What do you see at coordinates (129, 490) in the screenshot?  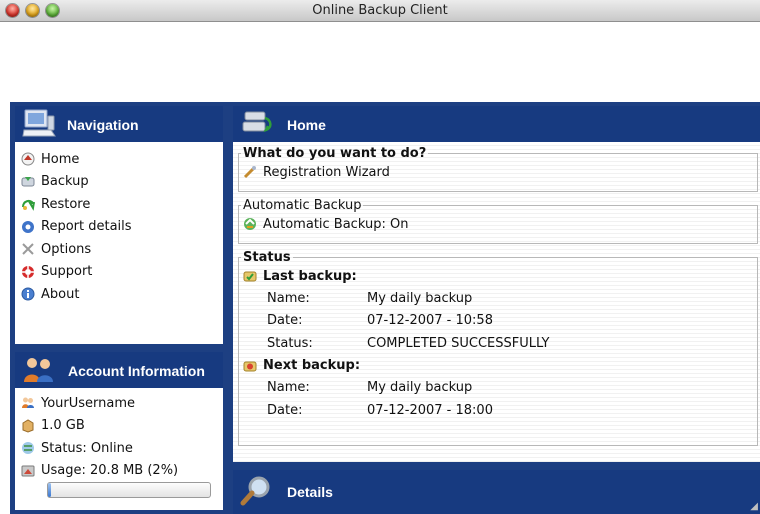 I see `usage-progress-bar` at bounding box center [129, 490].